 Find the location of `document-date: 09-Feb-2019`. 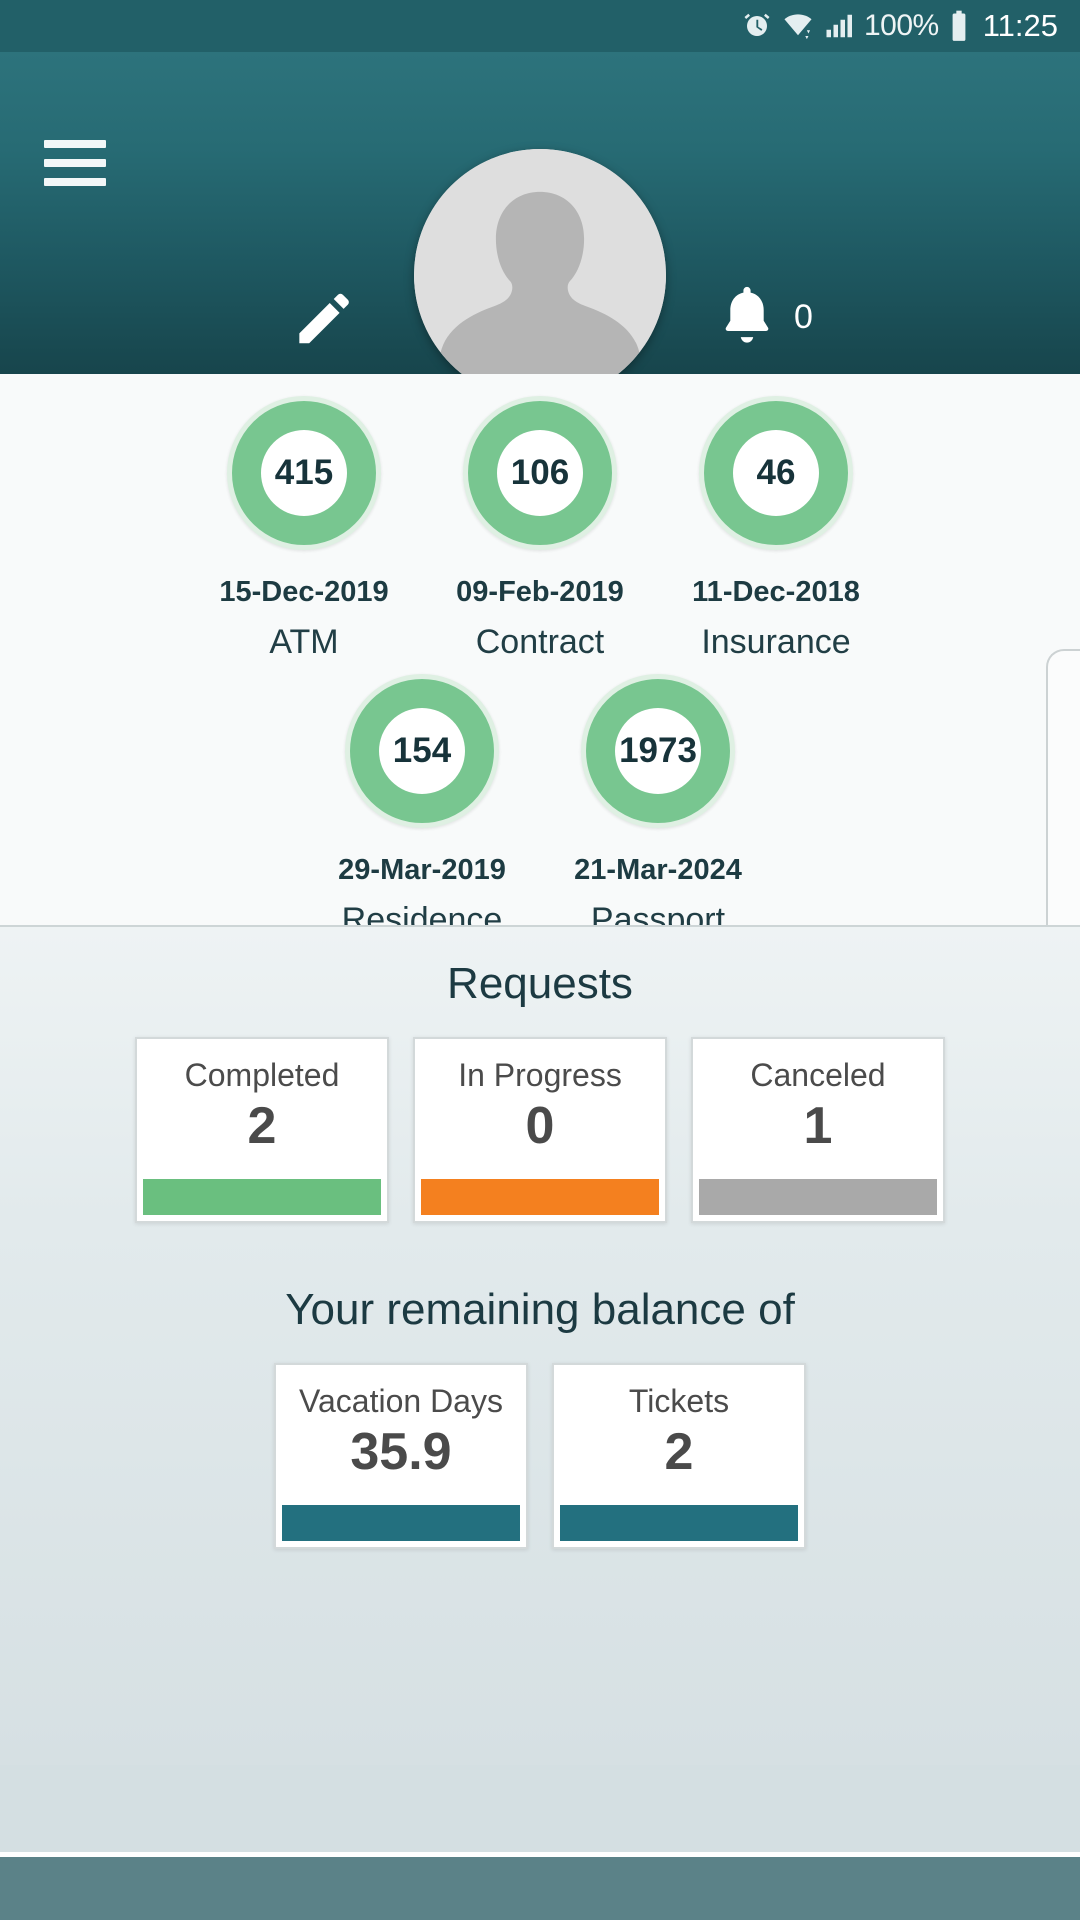

document-date: 09-Feb-2019 is located at coordinates (540, 592).